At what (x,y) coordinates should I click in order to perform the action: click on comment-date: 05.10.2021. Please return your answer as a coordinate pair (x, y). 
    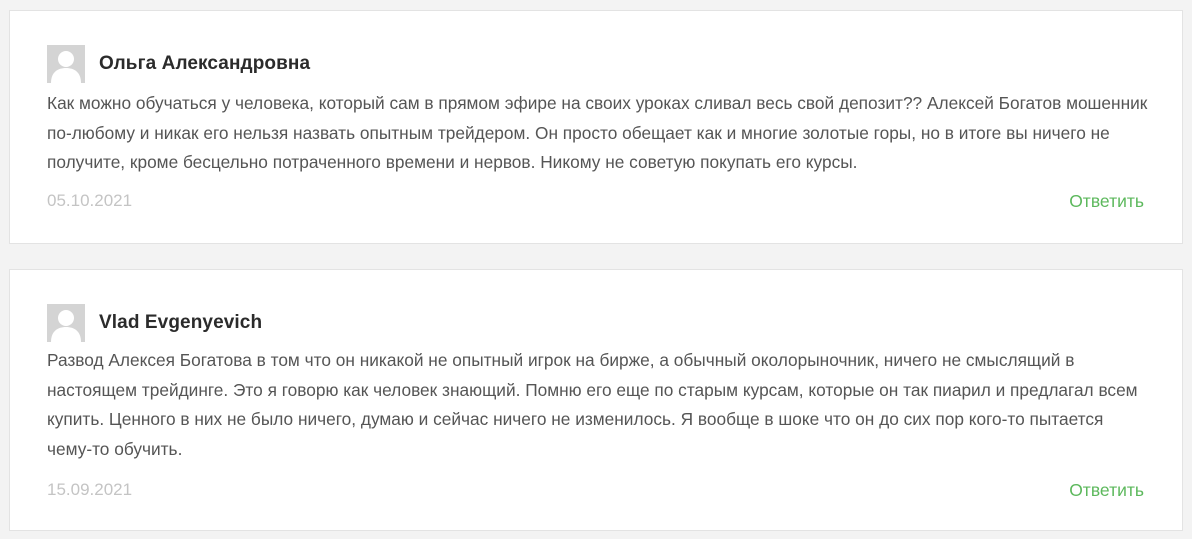
    Looking at the image, I should click on (90, 200).